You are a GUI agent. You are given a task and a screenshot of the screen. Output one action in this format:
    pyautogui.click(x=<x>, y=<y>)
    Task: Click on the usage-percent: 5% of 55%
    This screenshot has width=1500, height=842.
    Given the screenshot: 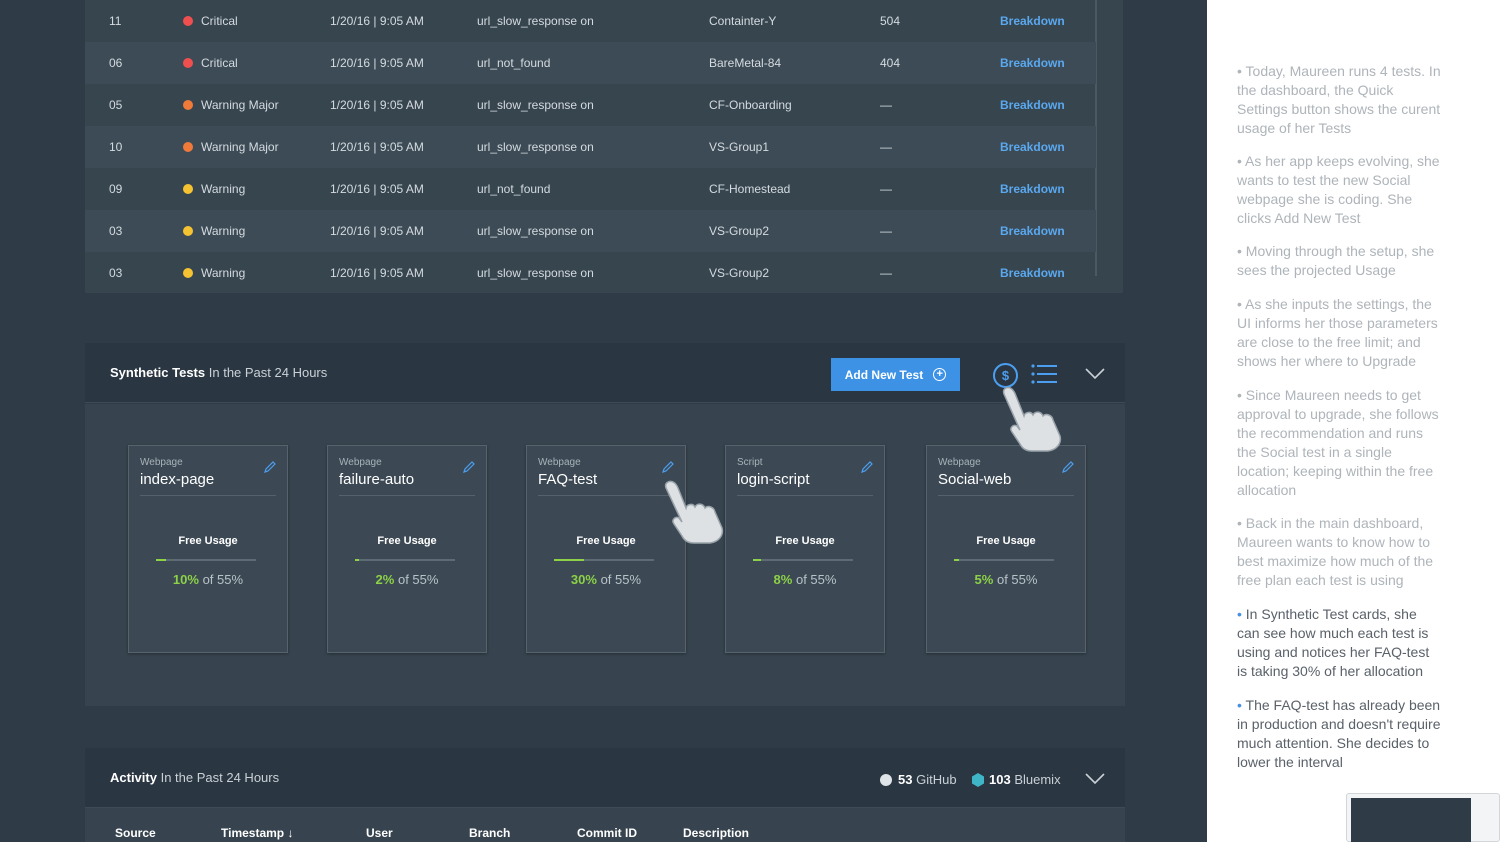 What is the action you would take?
    pyautogui.click(x=1006, y=579)
    